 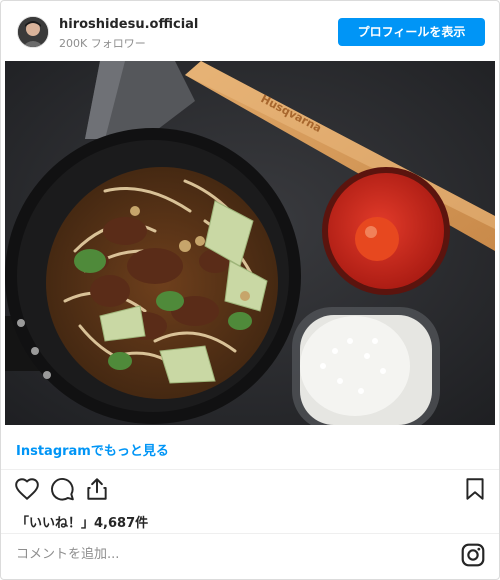 What do you see at coordinates (475, 489) in the screenshot?
I see `bookmark-icon` at bounding box center [475, 489].